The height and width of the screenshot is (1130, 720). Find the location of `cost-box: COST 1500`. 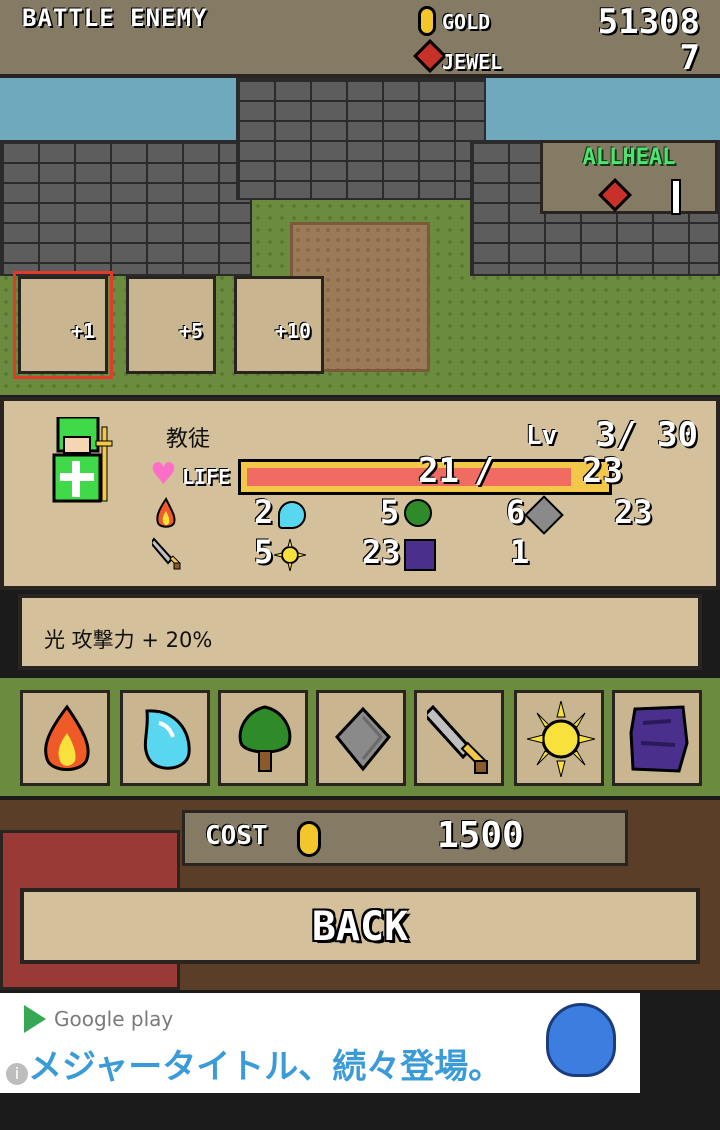

cost-box: COST 1500 is located at coordinates (405, 838).